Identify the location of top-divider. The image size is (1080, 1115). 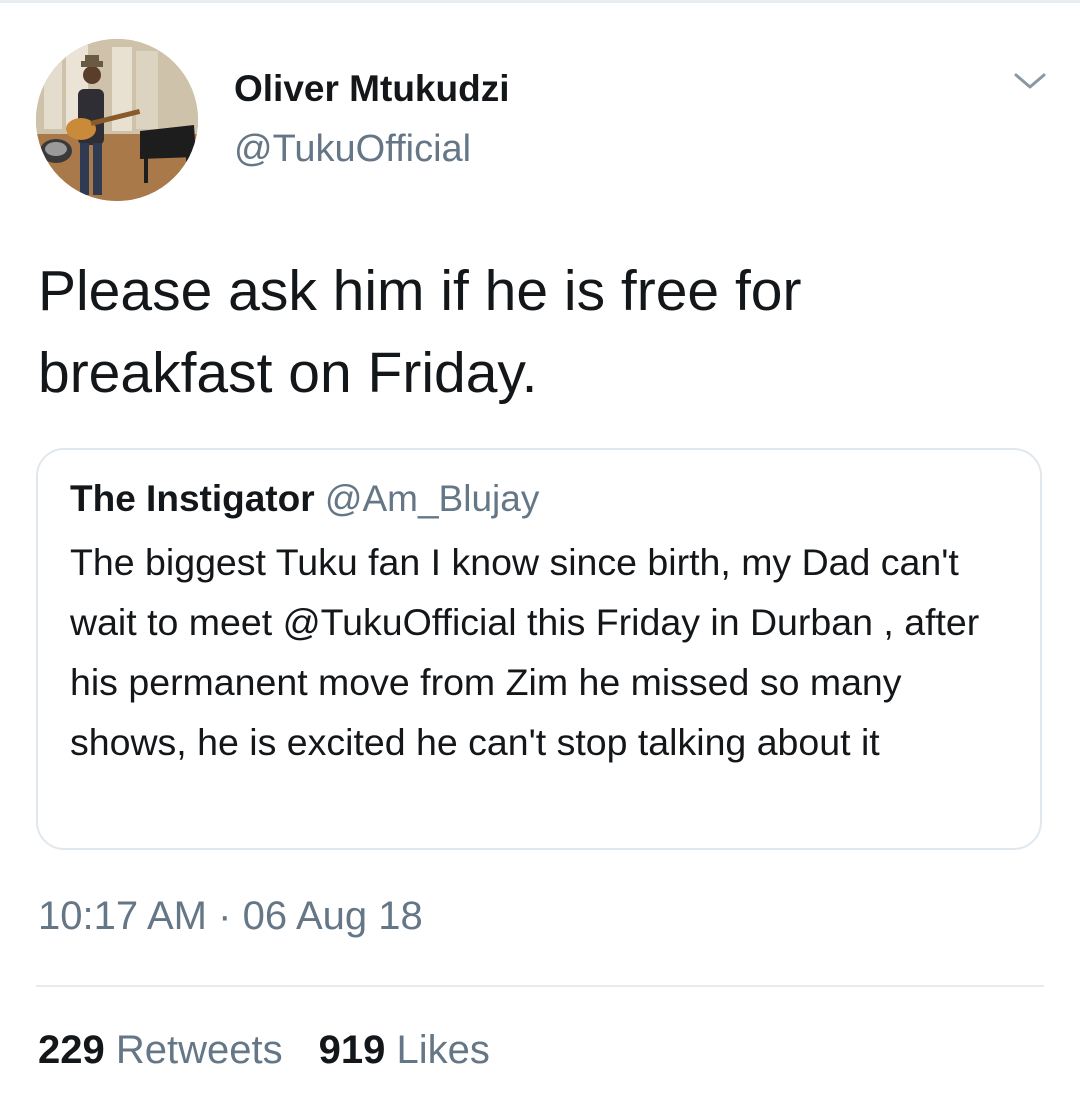
(540, 1).